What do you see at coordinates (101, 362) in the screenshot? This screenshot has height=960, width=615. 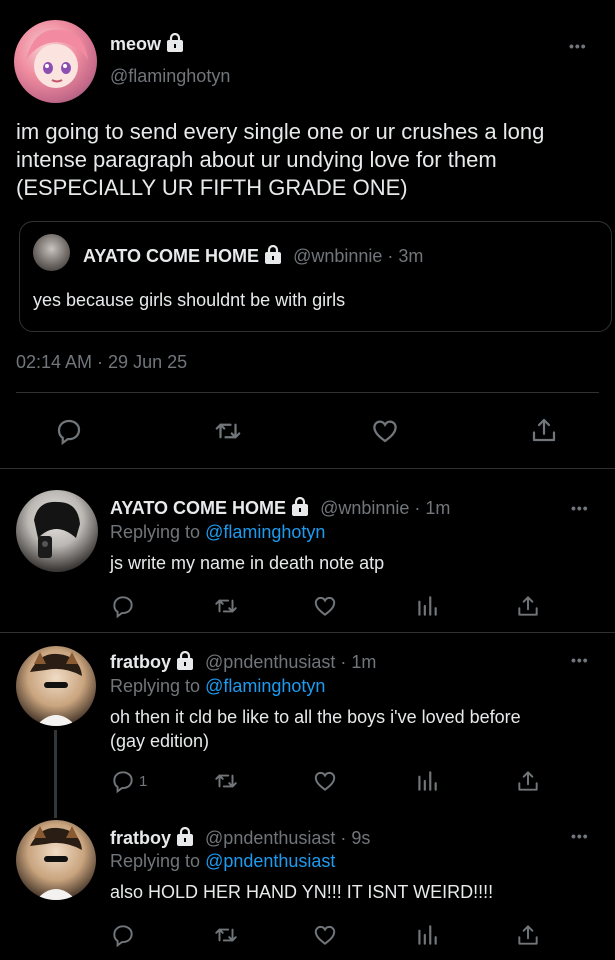 I see `main-timestamp: 02:14 AM · 29 Jun 25` at bounding box center [101, 362].